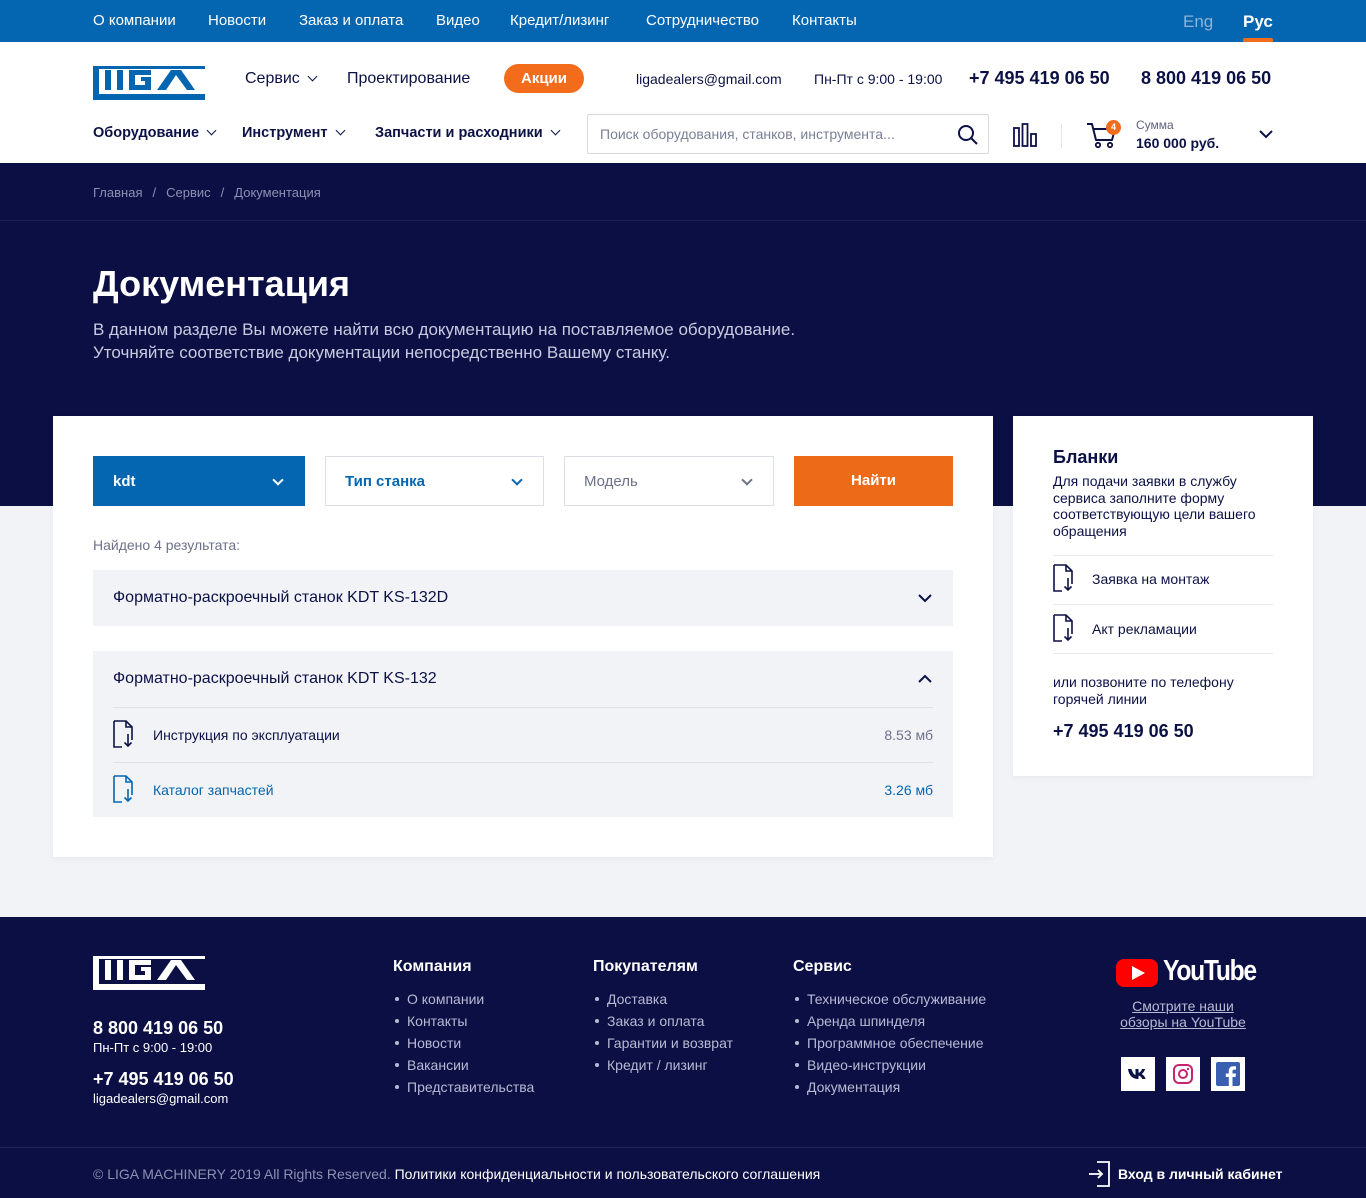  I want to click on document-link: Инструкция по эксплуатации, so click(246, 735).